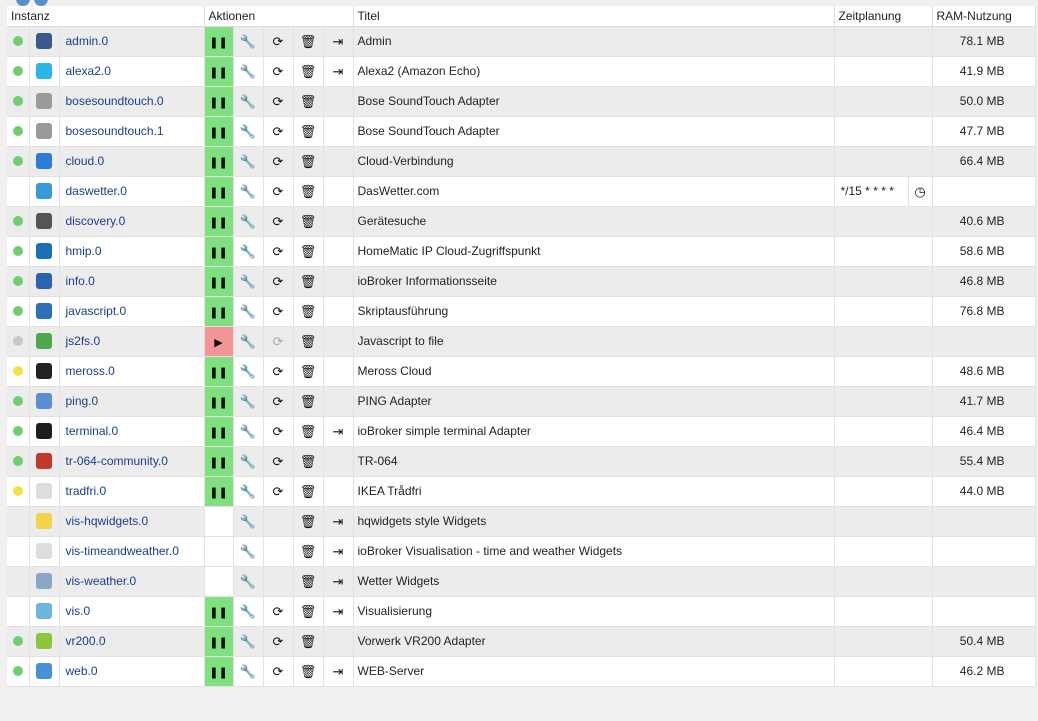  Describe the element at coordinates (521, 41) in the screenshot. I see `table-row: admin.0 ❚❚ 🔧 ⟳ 🗑 ⇥ Admin 78.1 MB` at that location.